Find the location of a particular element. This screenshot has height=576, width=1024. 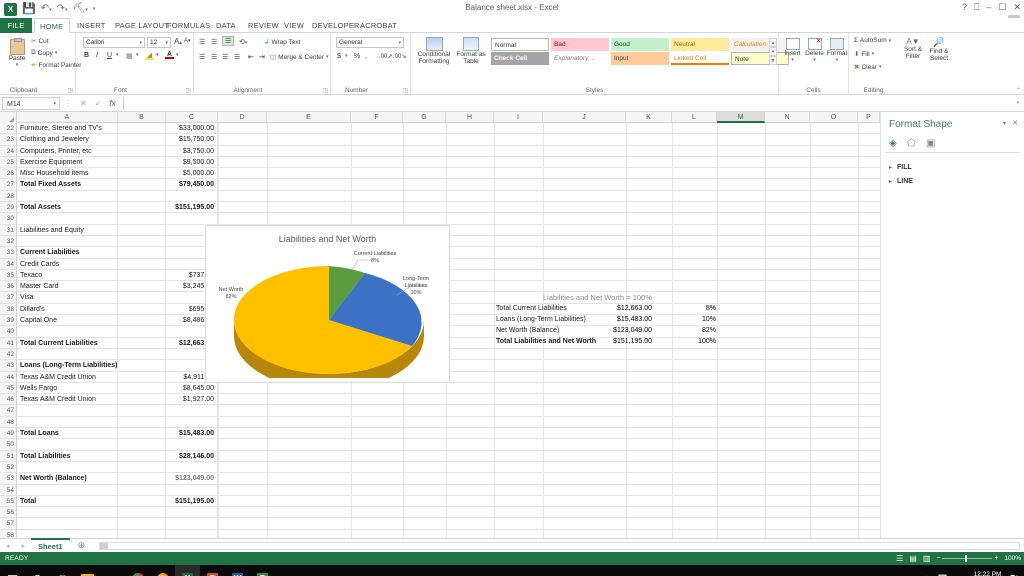

copy-button: ⧉ Copy ▾ is located at coordinates (44, 53).